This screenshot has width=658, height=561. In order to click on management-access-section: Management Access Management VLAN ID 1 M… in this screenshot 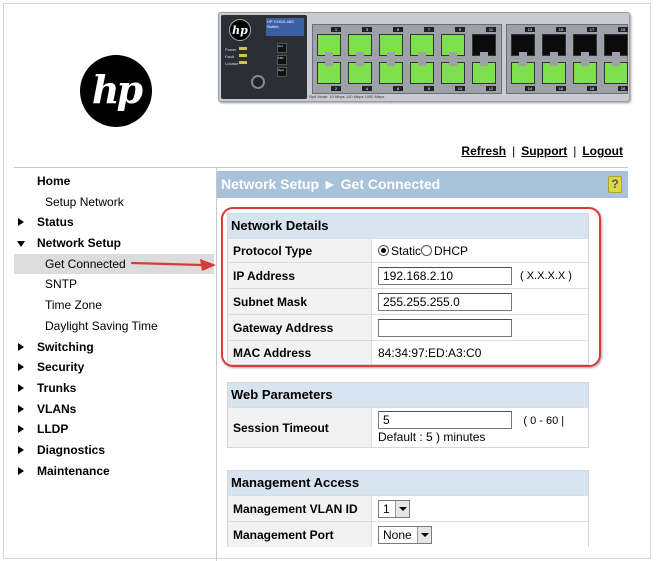, I will do `click(408, 508)`.